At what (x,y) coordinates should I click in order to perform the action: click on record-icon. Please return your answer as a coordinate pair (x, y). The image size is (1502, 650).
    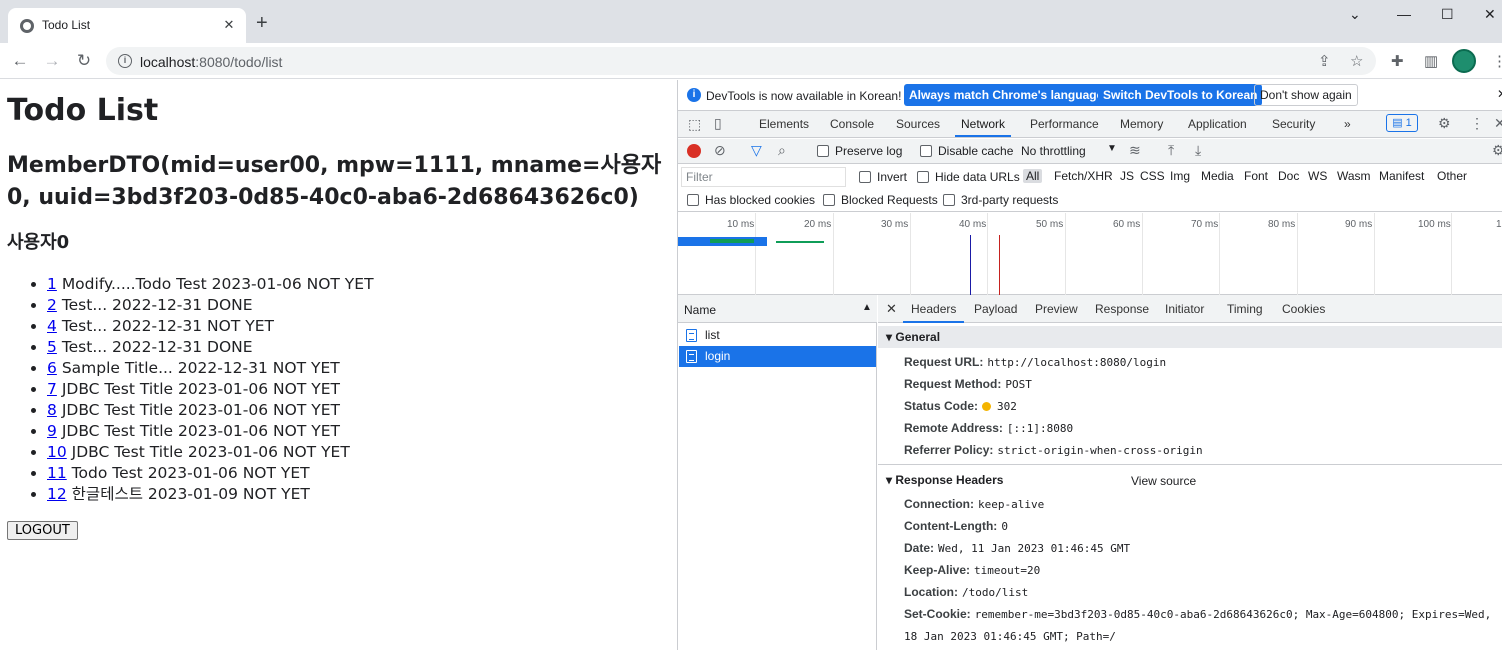
    Looking at the image, I should click on (694, 151).